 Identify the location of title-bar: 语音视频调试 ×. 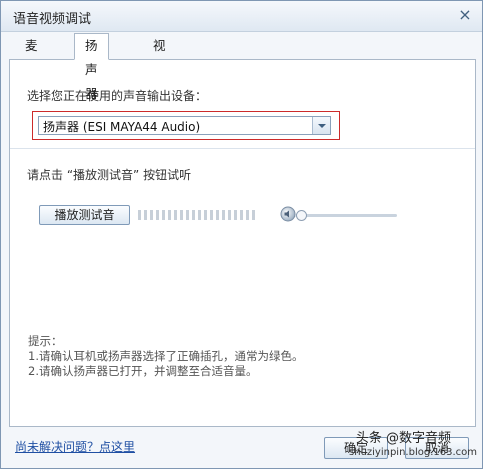
(241, 16).